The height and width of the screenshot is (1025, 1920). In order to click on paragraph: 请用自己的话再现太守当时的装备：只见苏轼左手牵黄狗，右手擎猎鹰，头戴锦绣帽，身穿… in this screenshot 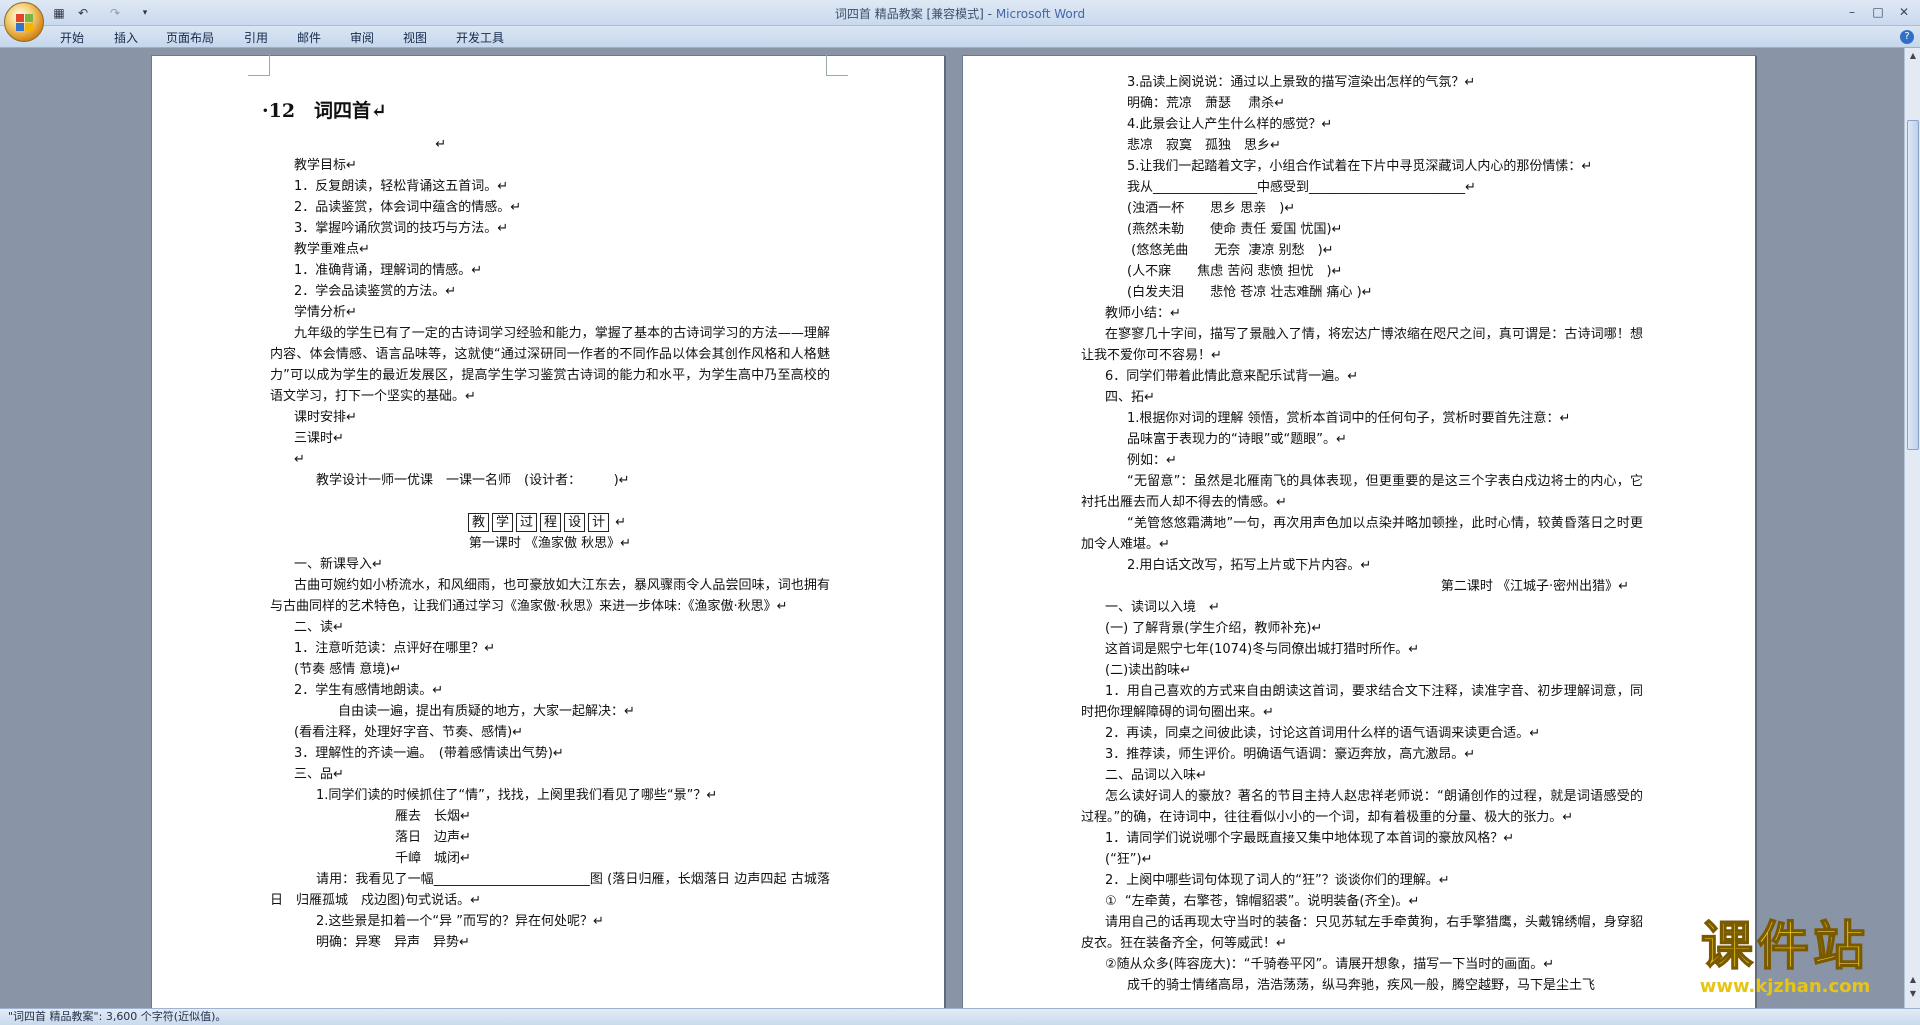, I will do `click(1362, 933)`.